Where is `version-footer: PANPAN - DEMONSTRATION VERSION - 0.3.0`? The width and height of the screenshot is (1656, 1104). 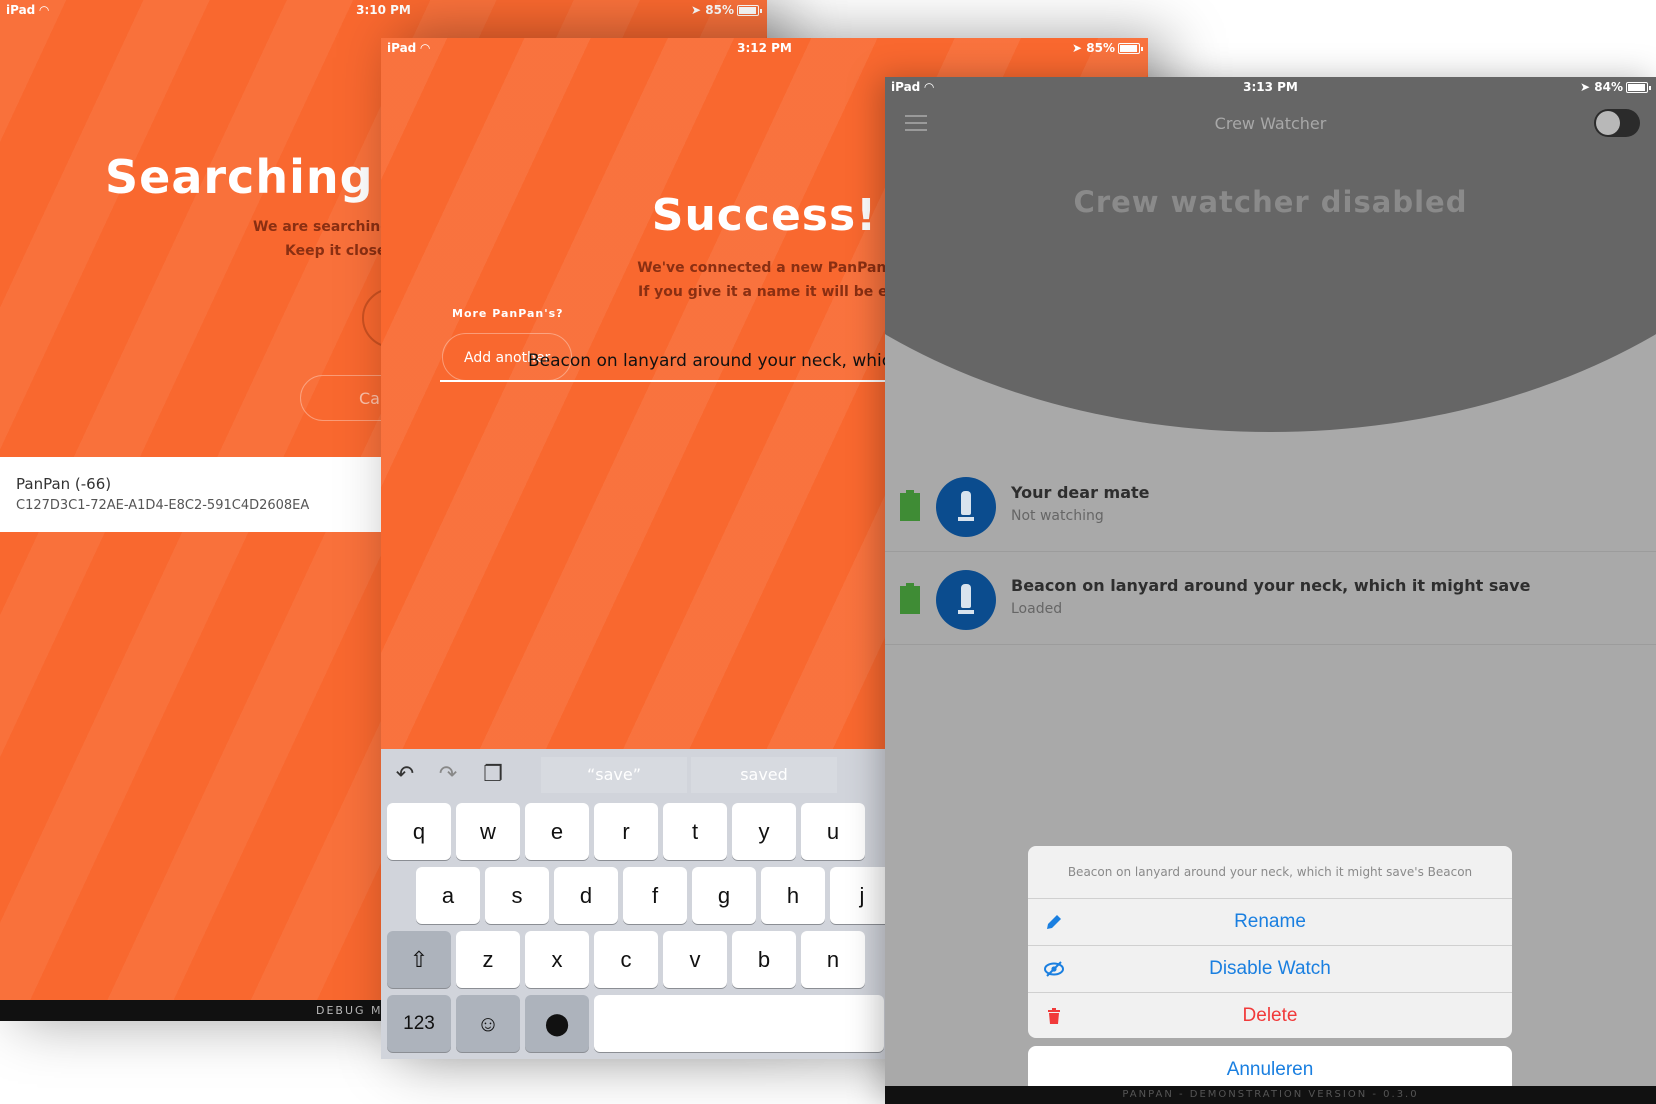 version-footer: PANPAN - DEMONSTRATION VERSION - 0.3.0 is located at coordinates (1270, 1095).